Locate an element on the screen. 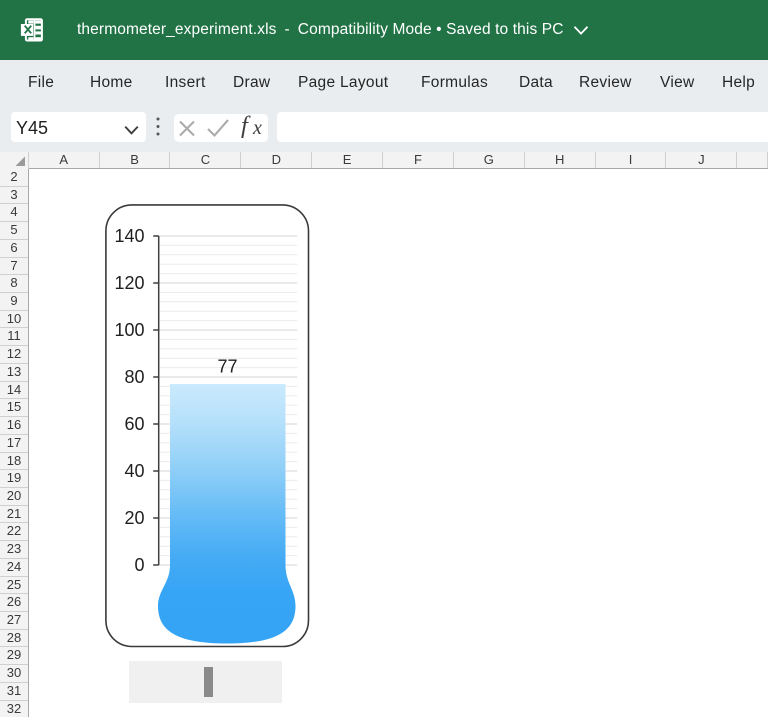 The image size is (768, 717). svg-text: 60 is located at coordinates (134, 424).